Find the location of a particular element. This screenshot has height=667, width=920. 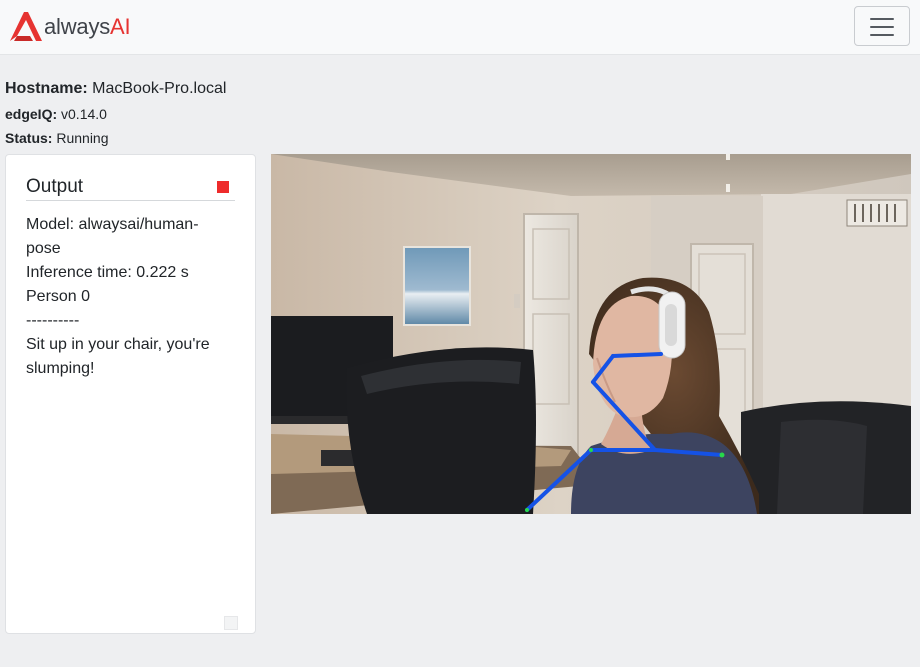

output-line-inference-time: Inference time: 0.222 s is located at coordinates (107, 272).